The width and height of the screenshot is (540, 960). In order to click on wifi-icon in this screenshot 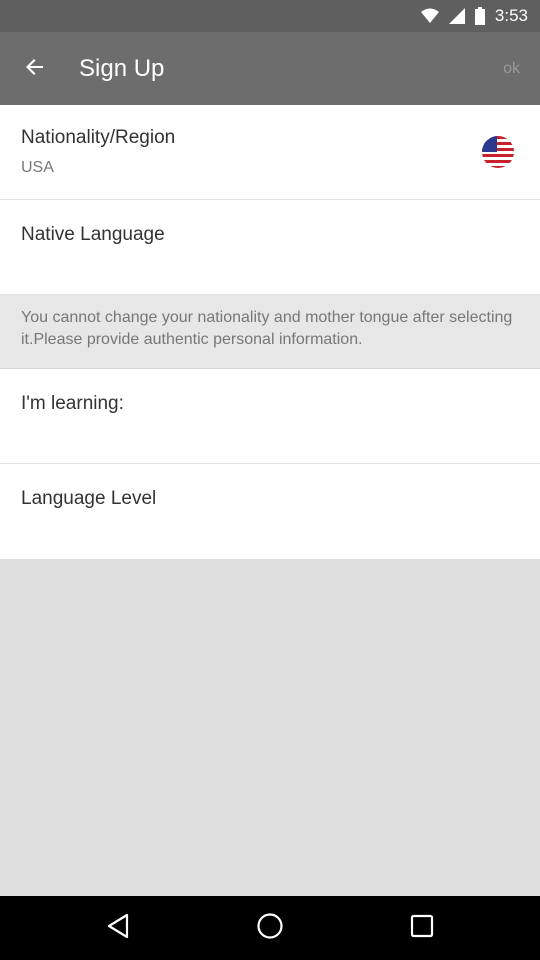, I will do `click(429, 16)`.